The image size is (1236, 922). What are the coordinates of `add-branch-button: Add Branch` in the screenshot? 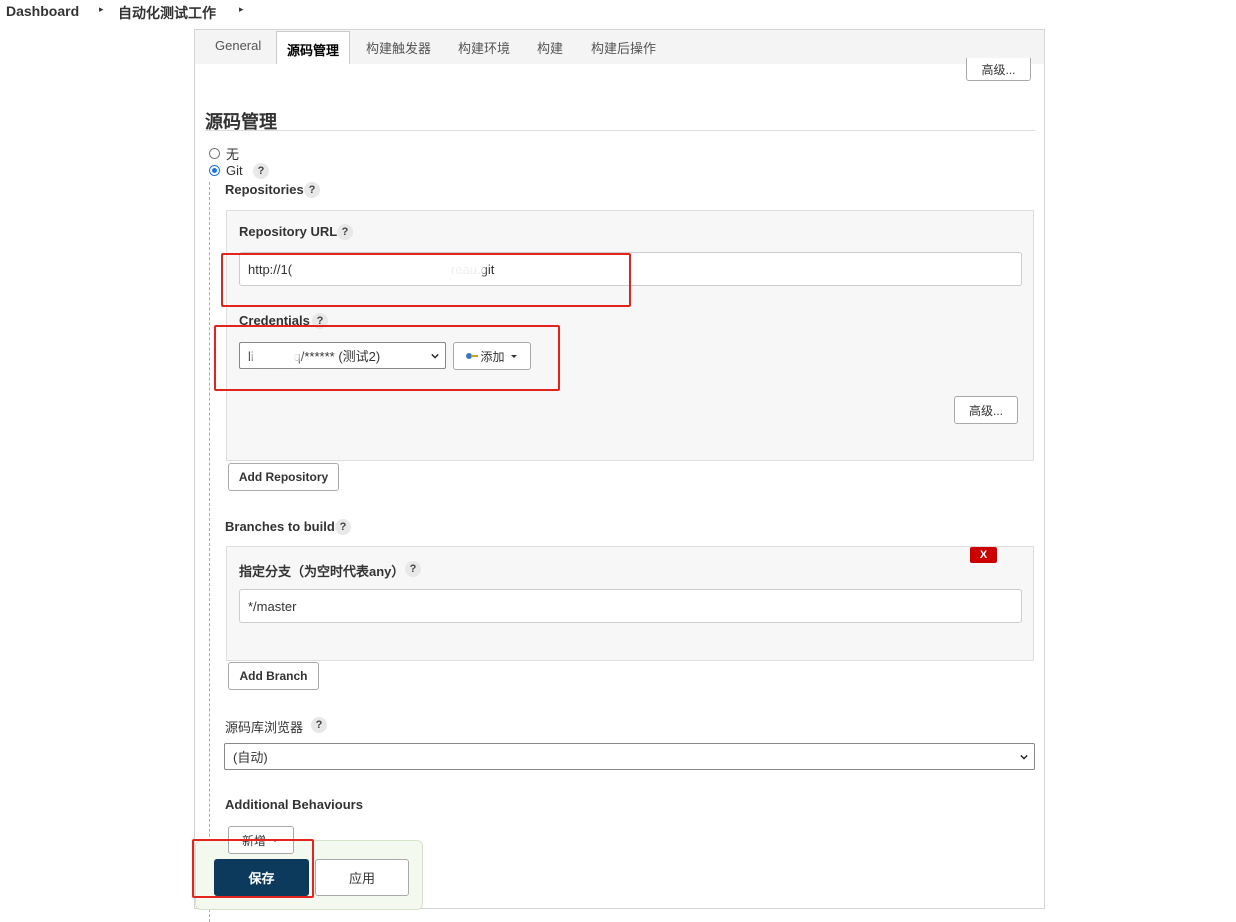 It's located at (273, 676).